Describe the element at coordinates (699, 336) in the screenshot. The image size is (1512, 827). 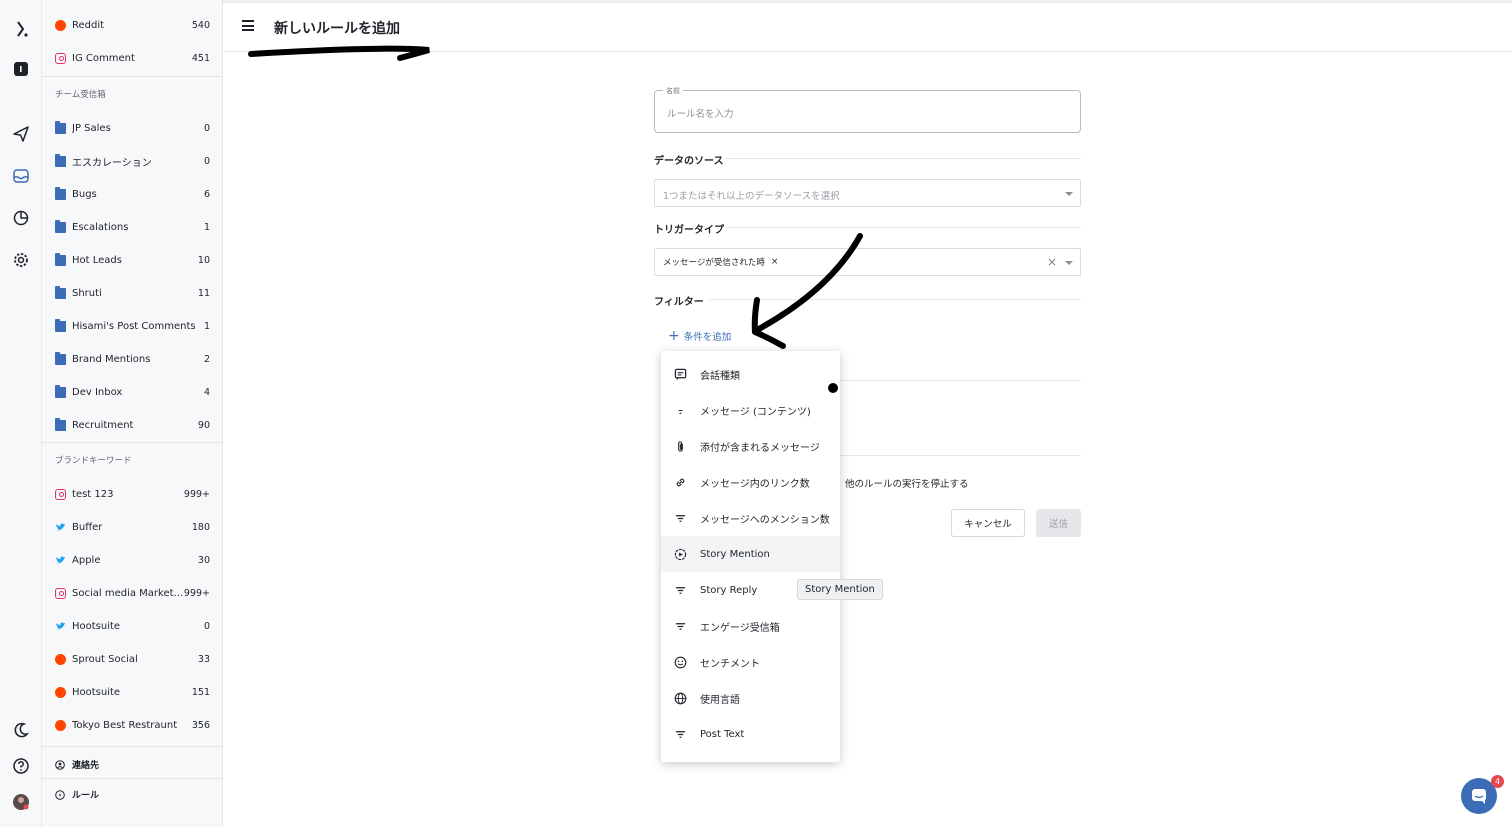
I see `add-condition-button: + 条件を追加` at that location.